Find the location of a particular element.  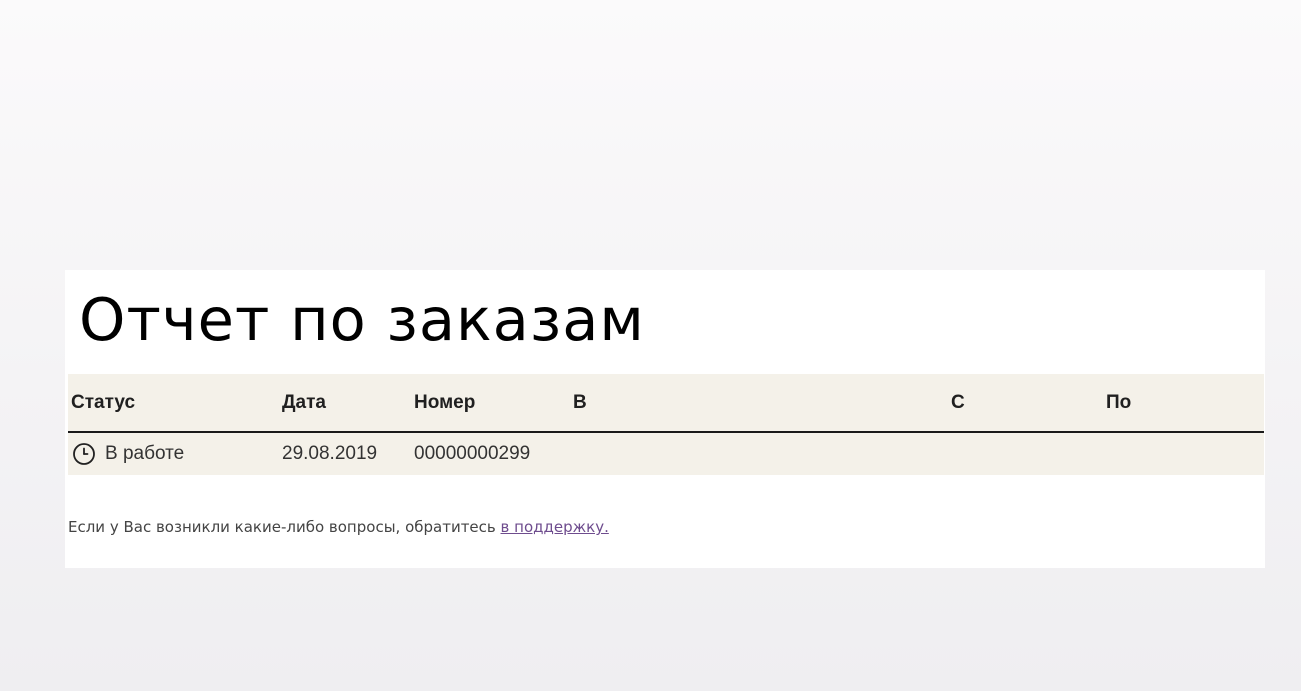

table-row: В работе 29.08.2019 00000000299 is located at coordinates (666, 453).